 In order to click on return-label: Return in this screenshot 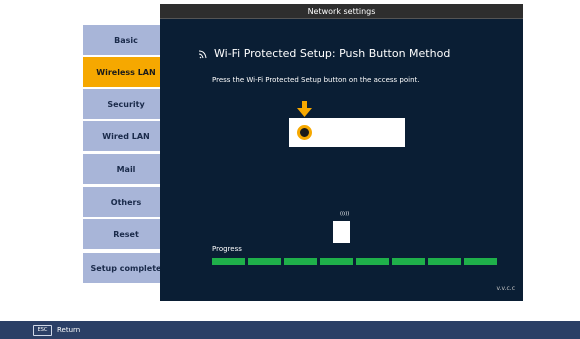, I will do `click(69, 330)`.